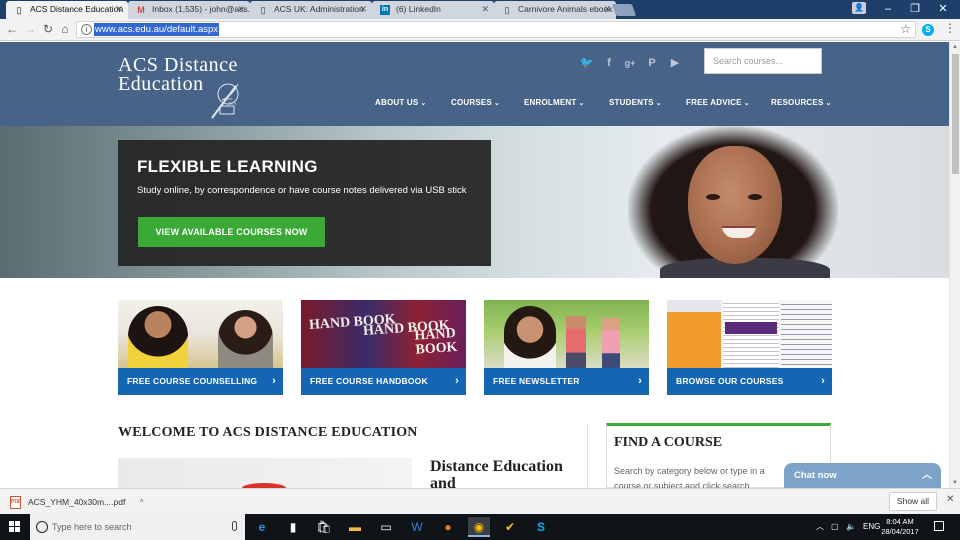 The width and height of the screenshot is (960, 540). What do you see at coordinates (913, 501) in the screenshot?
I see `show-all-button: Show all` at bounding box center [913, 501].